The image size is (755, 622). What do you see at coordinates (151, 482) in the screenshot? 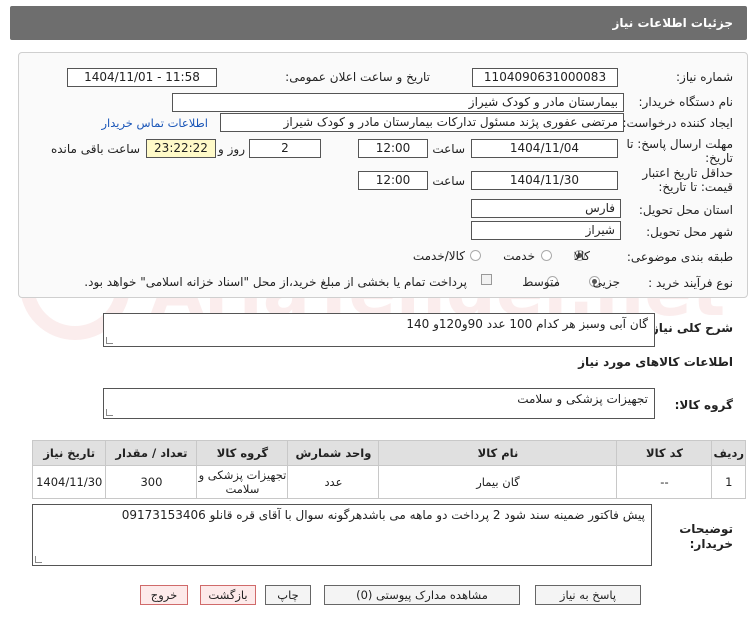
I see `cell-qty: 300` at bounding box center [151, 482].